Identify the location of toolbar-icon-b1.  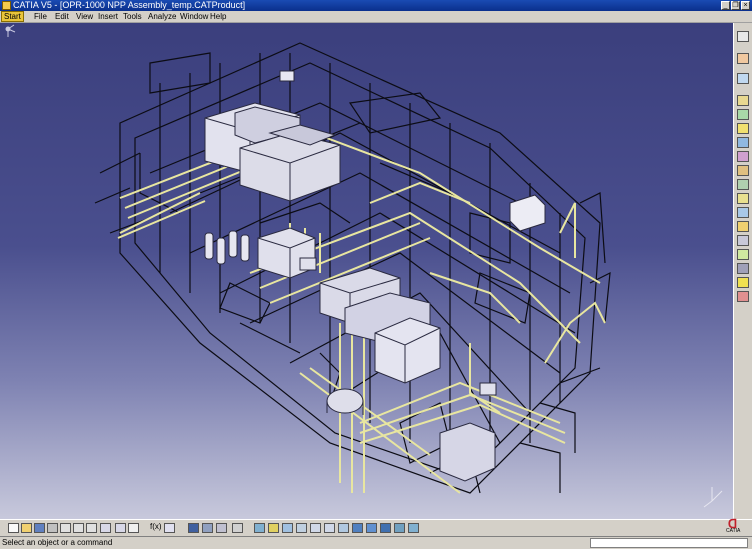
(207, 528).